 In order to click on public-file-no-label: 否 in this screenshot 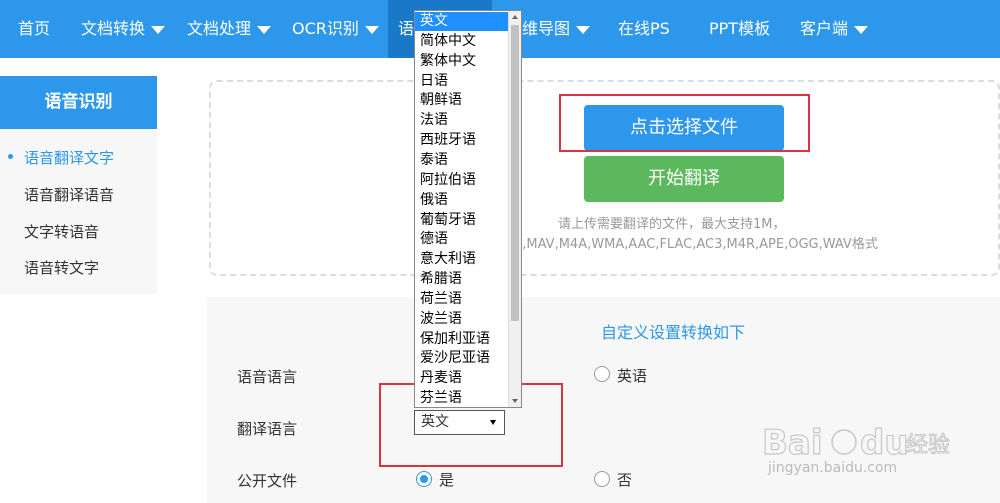, I will do `click(625, 480)`.